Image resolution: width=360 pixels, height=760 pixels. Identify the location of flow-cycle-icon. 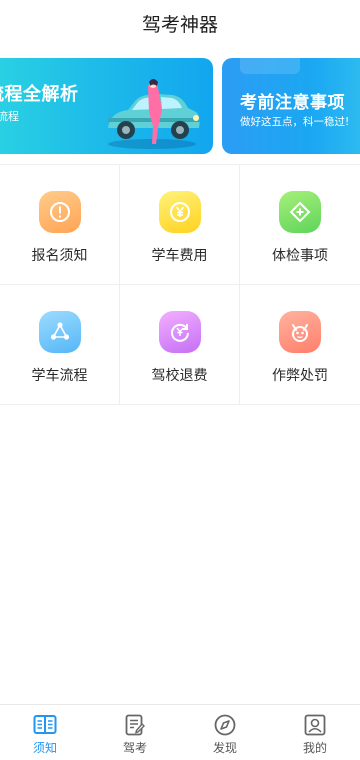
(59, 332).